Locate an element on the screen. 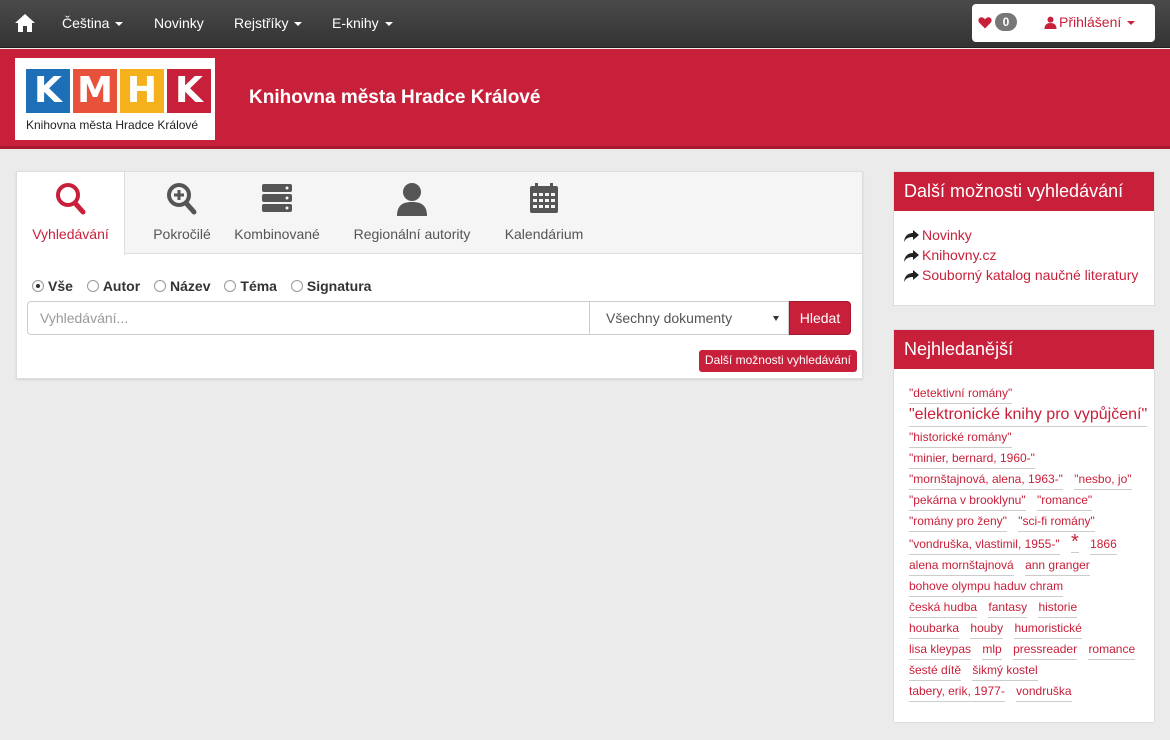  user-panel: 0 Přihlášení is located at coordinates (1063, 23).